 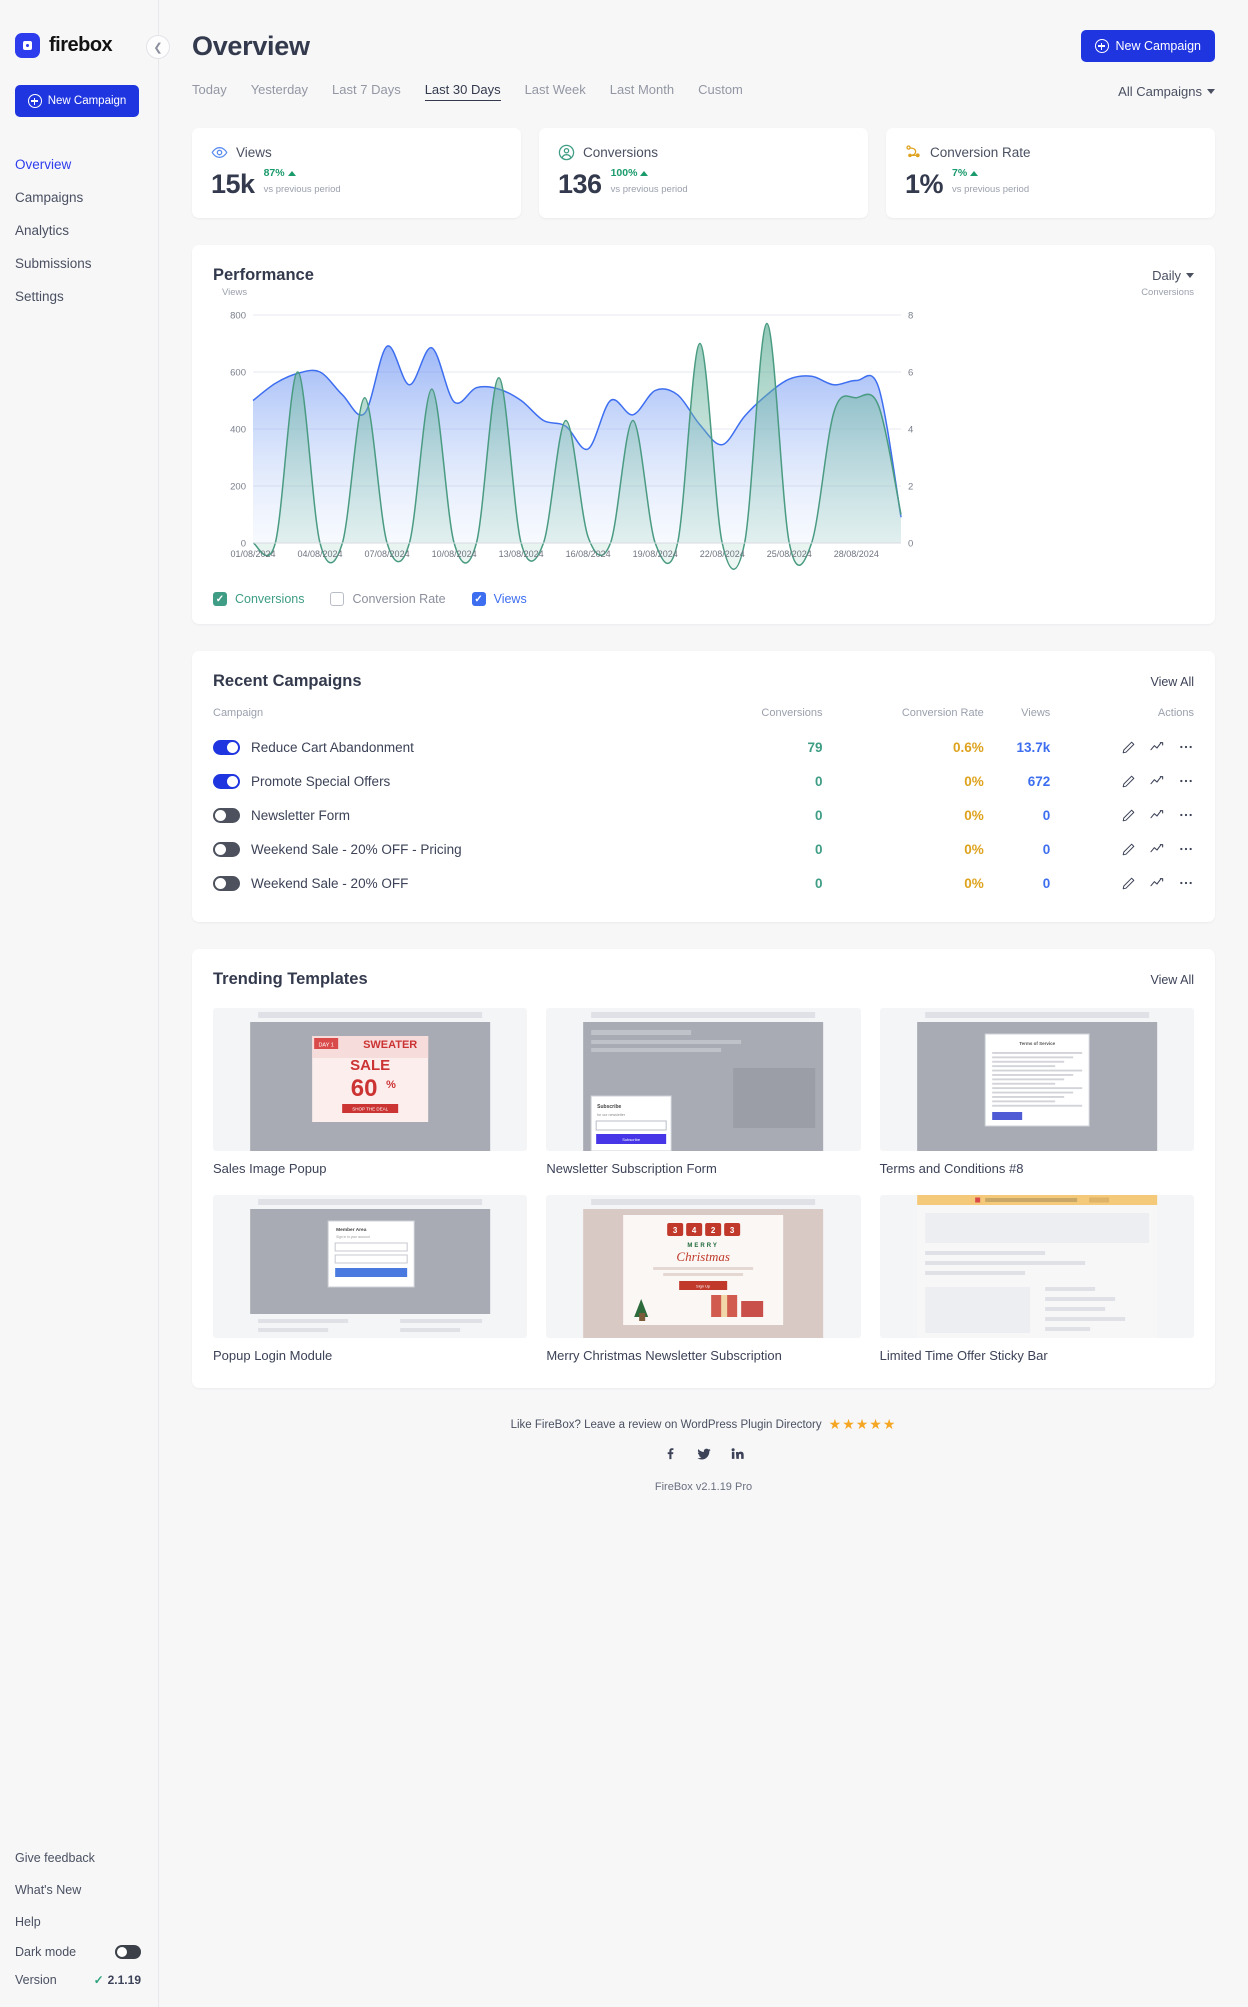 I want to click on date-tab-today: Today, so click(x=209, y=91).